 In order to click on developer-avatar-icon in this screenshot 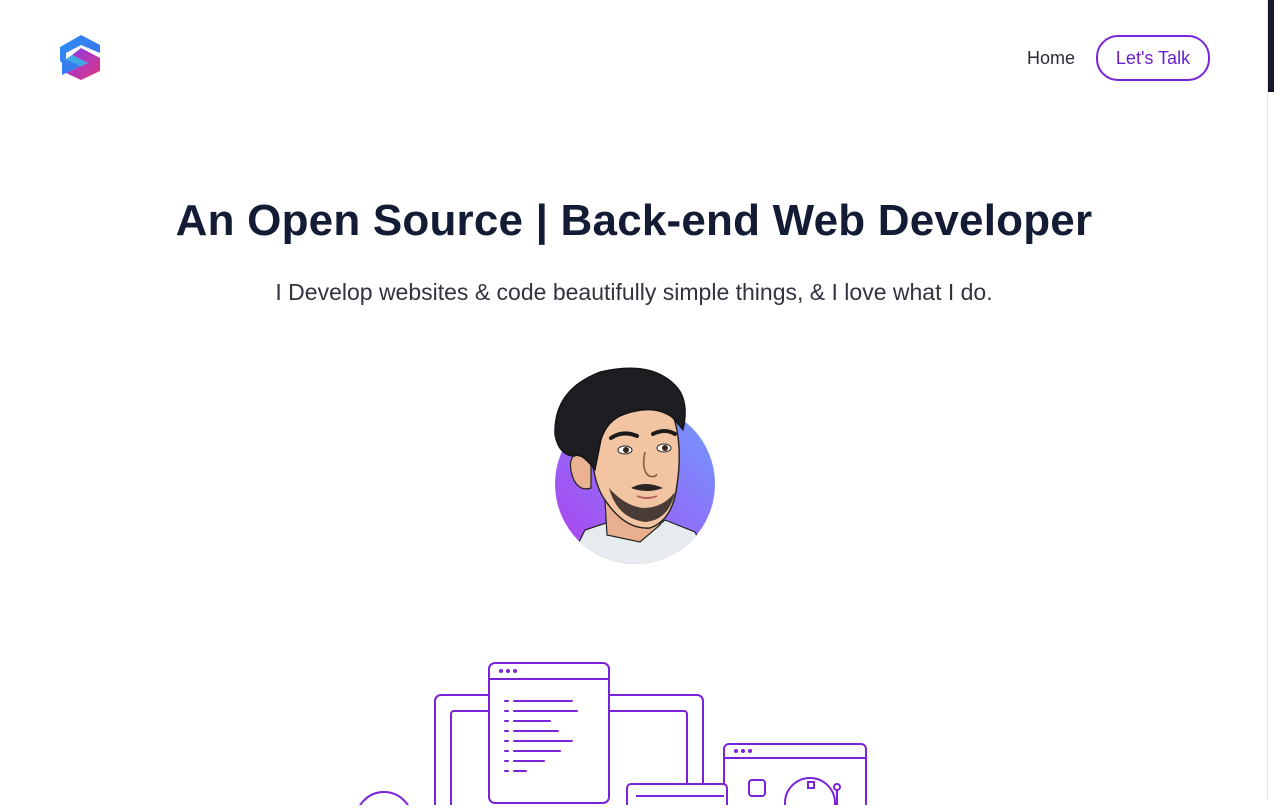, I will do `click(635, 465)`.